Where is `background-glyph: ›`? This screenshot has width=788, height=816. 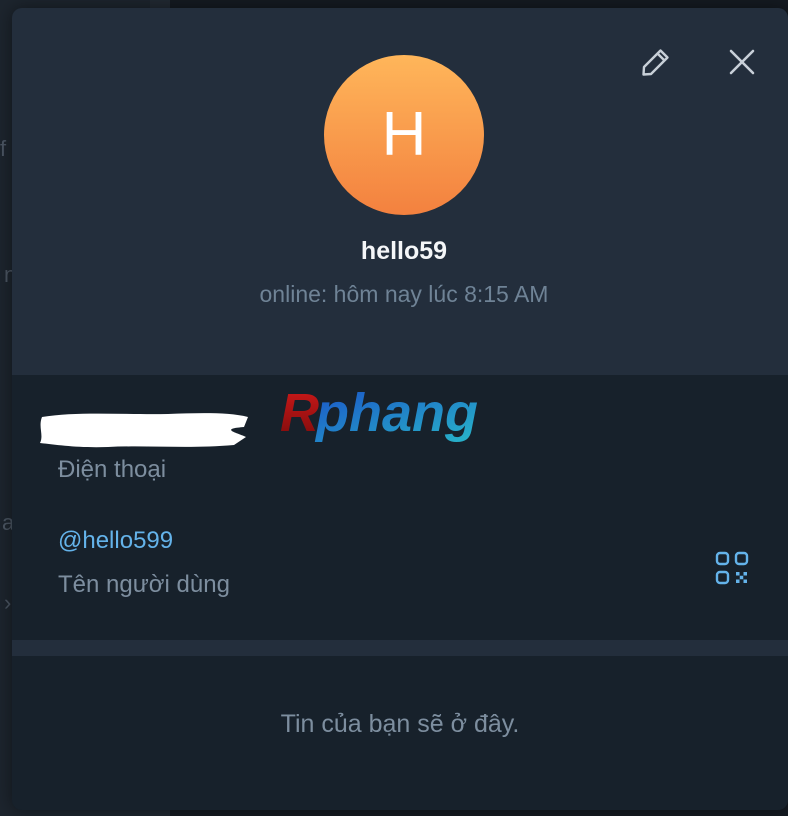
background-glyph: › is located at coordinates (8, 602).